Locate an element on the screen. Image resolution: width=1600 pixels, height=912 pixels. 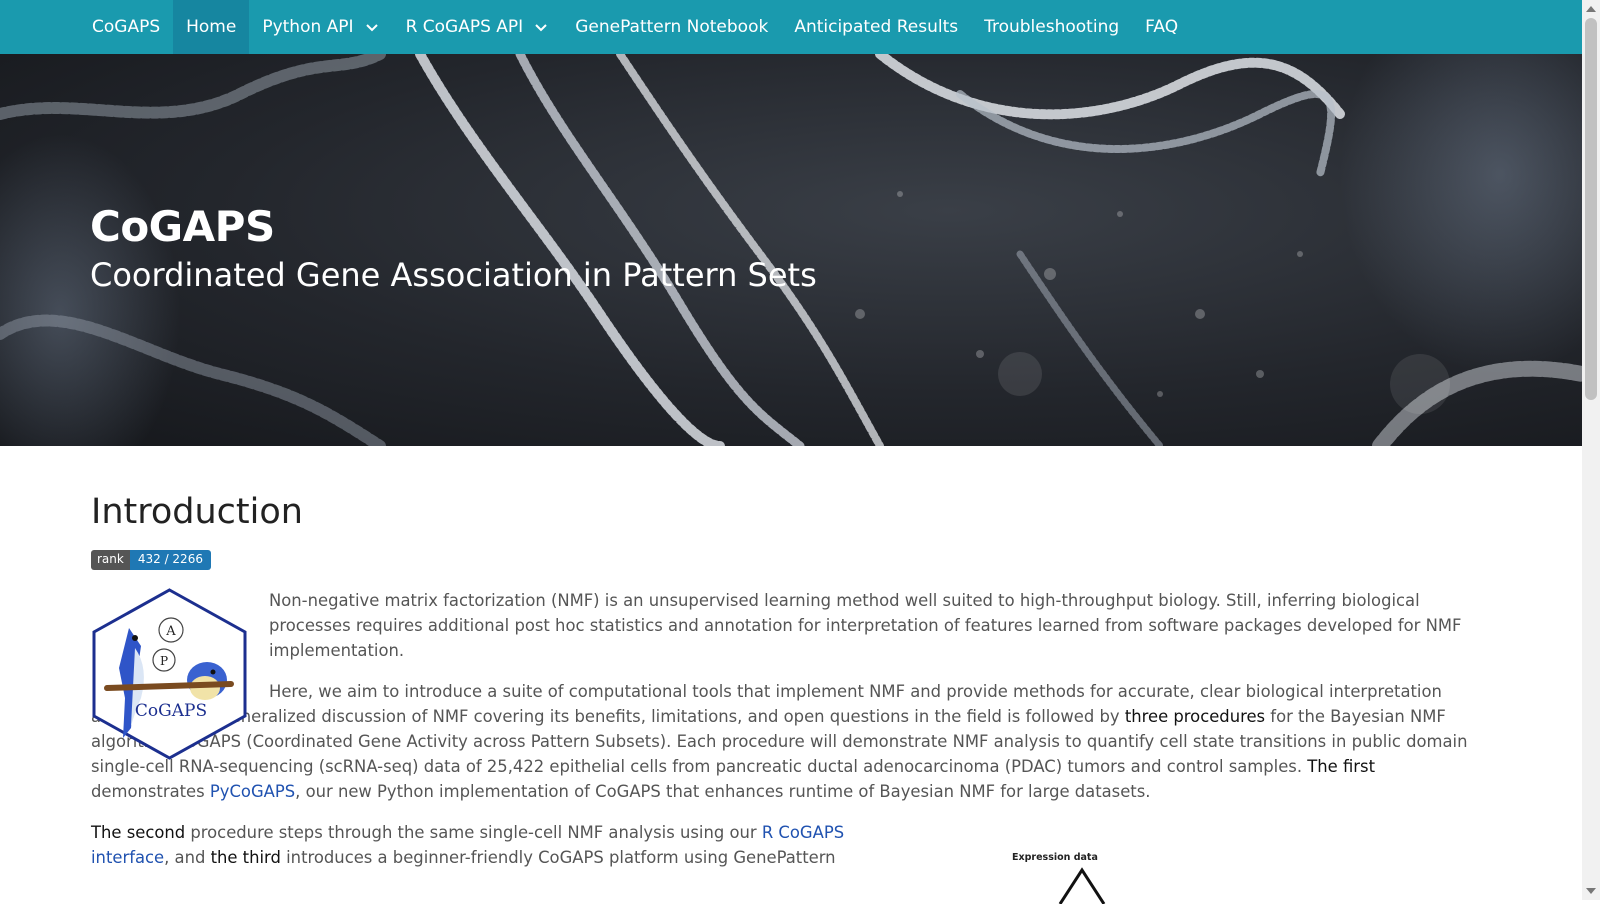
the-second-text: The second is located at coordinates (138, 832).